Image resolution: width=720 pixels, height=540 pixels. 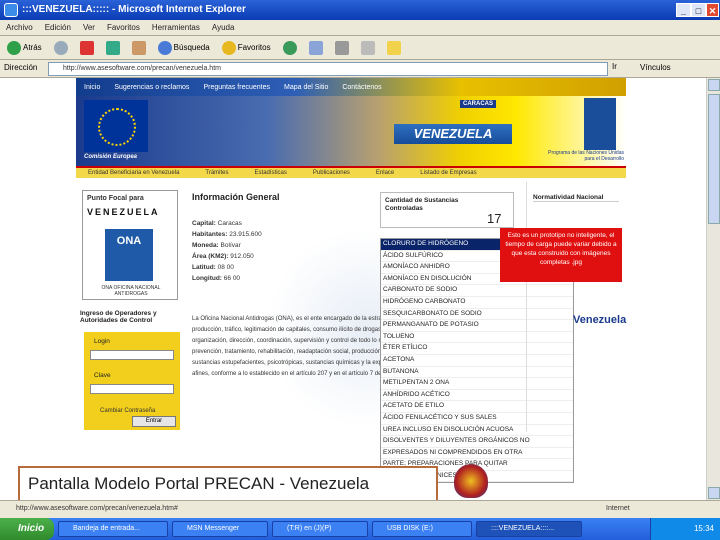 I want to click on edit-button, so click(x=368, y=48).